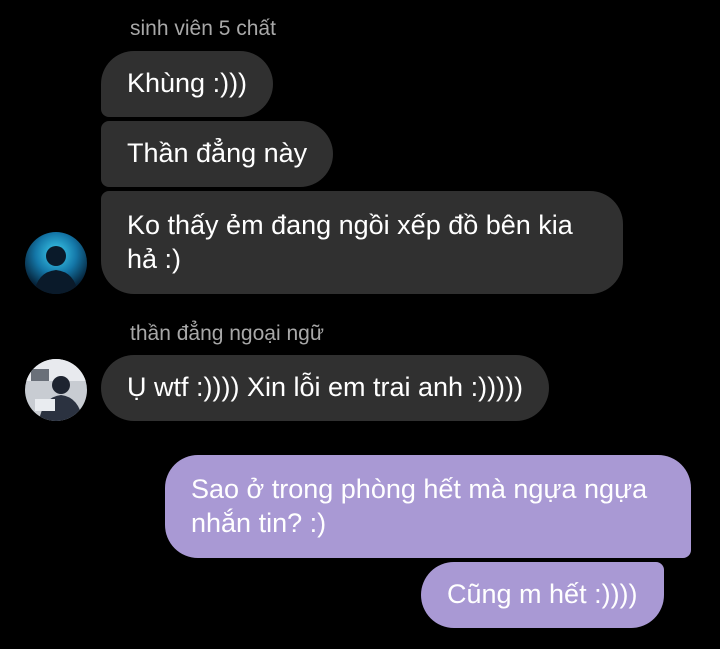 The image size is (720, 649). Describe the element at coordinates (227, 333) in the screenshot. I see `sender-name: thần đẳng ngoại ngữ` at that location.